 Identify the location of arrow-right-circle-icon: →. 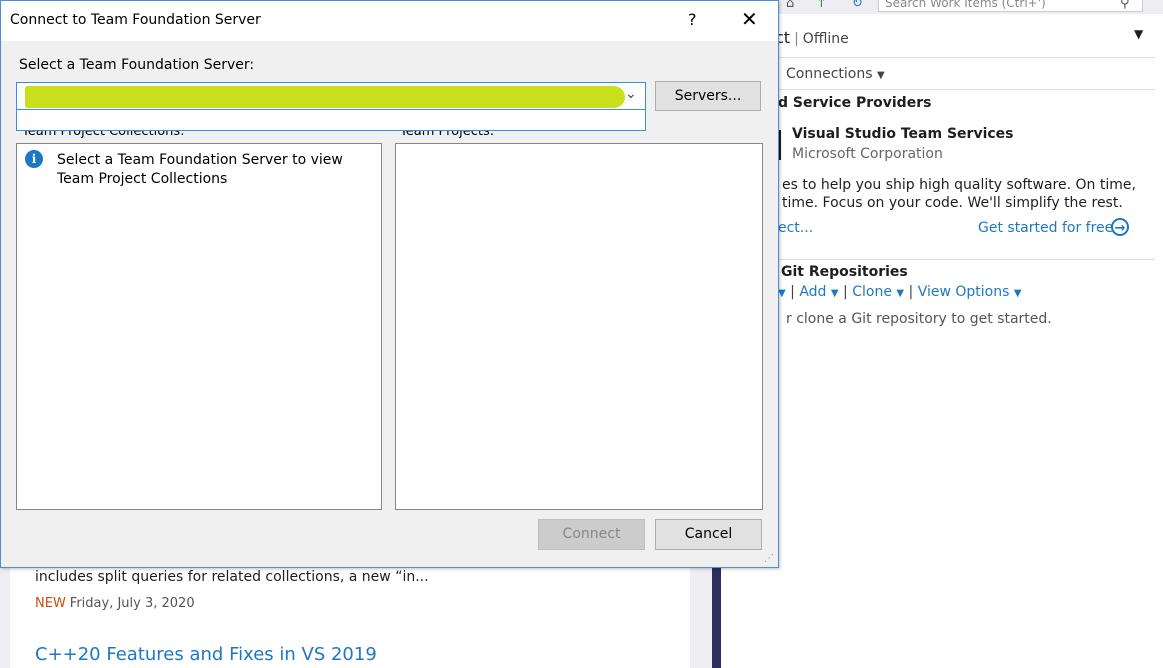
(1120, 227).